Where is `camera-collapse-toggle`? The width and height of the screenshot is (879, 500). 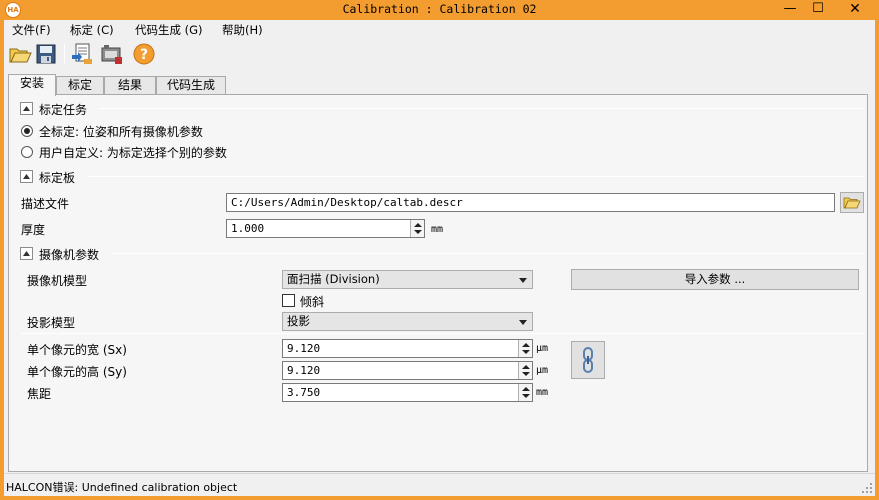
camera-collapse-toggle is located at coordinates (26, 253).